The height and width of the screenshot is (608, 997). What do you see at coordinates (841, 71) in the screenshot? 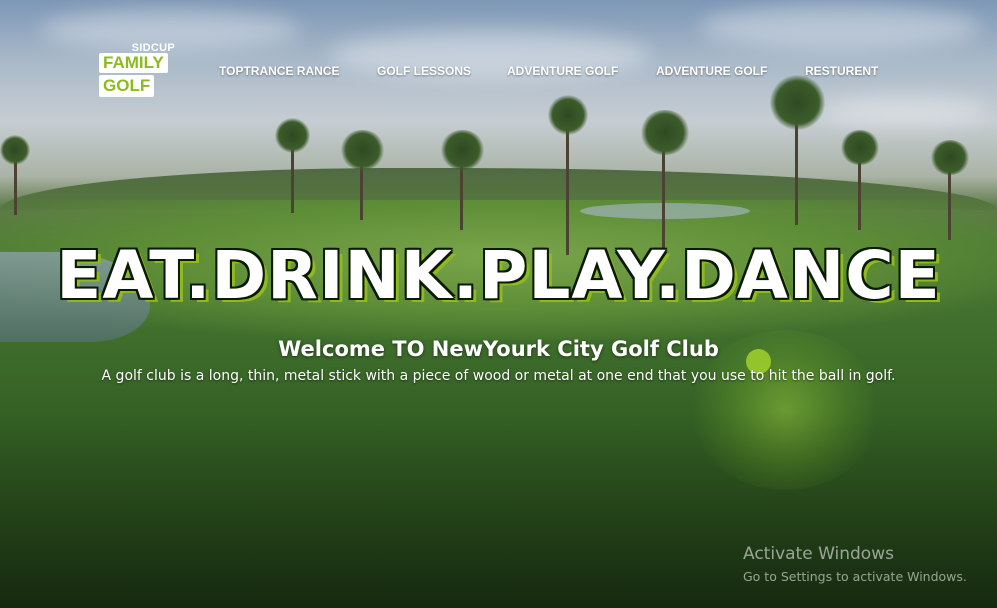
I see `nav-item-resturent: RESTURENT` at bounding box center [841, 71].